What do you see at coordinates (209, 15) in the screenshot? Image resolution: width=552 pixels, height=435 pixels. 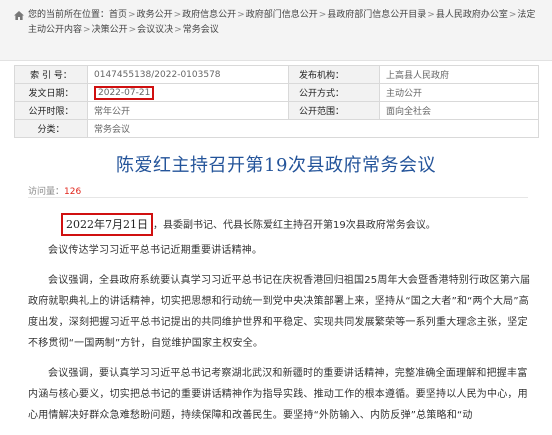 I see `breadcrumb-item: 政府信息公开` at bounding box center [209, 15].